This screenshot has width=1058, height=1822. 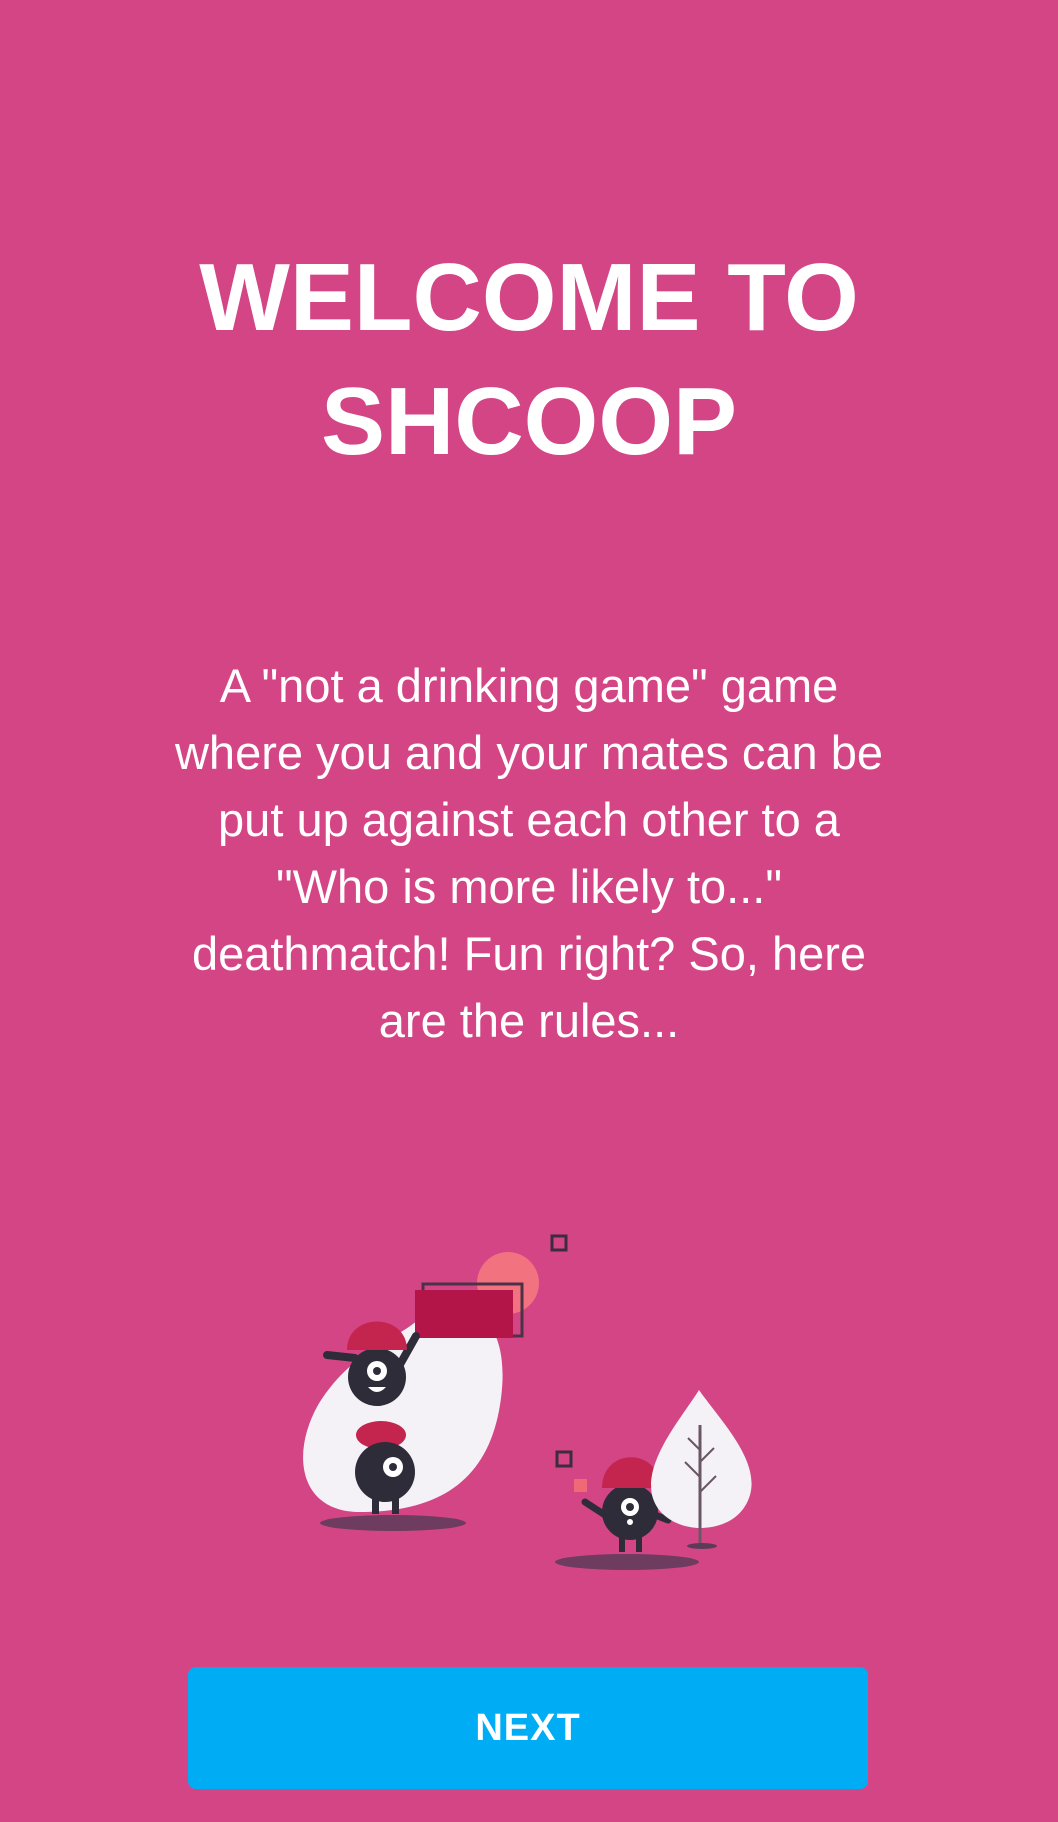 What do you see at coordinates (529, 886) in the screenshot?
I see `description-line: "Who is more likely to..."` at bounding box center [529, 886].